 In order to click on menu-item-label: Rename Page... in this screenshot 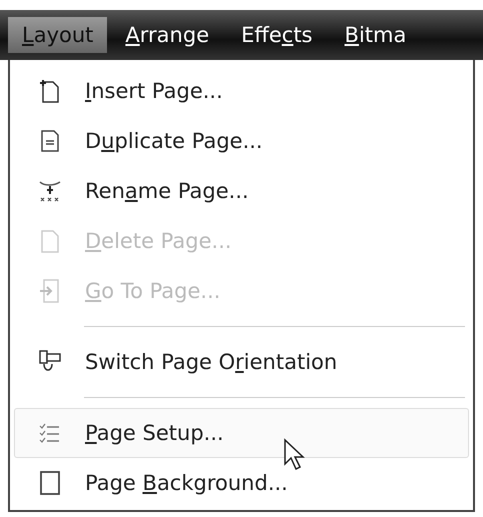, I will do `click(167, 191)`.